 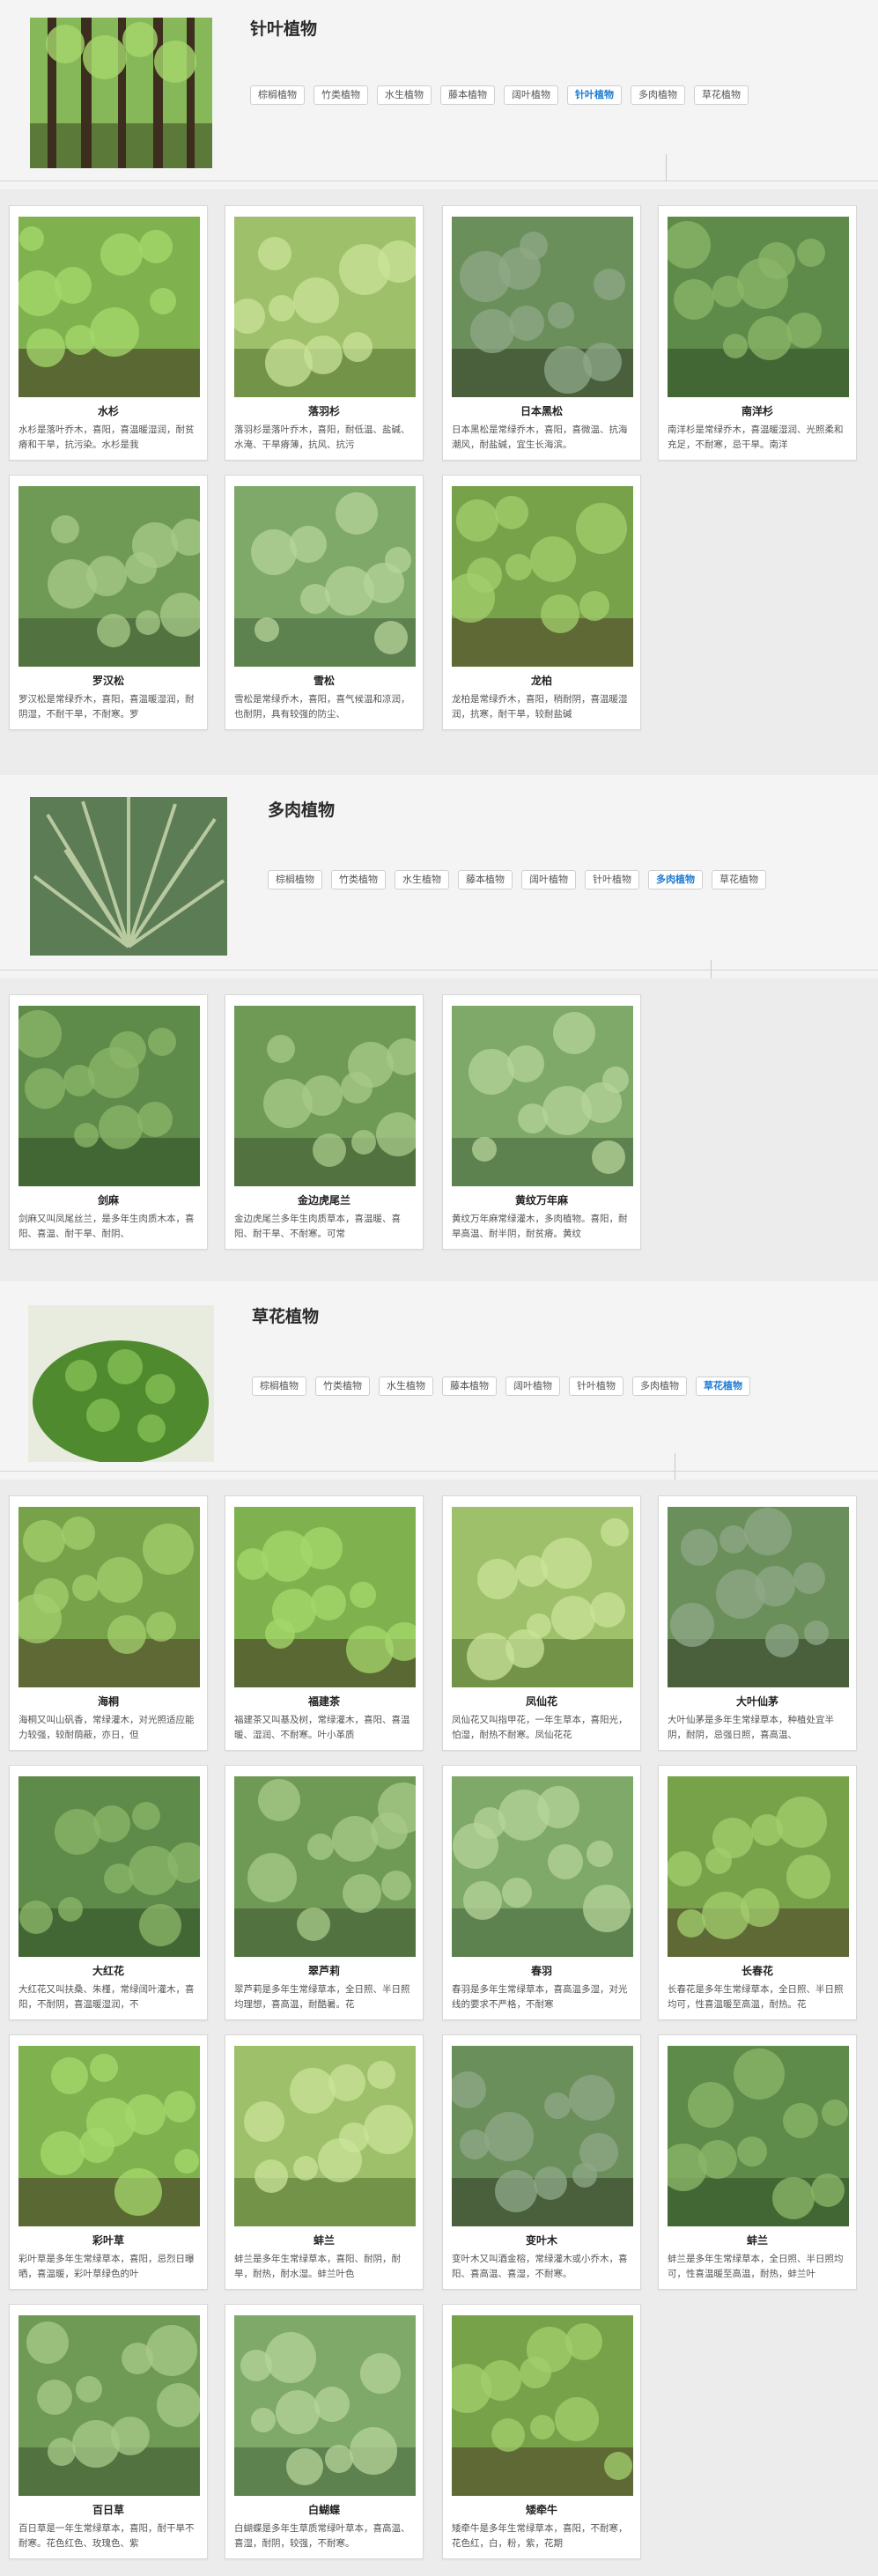 I want to click on plant-name: 百日草, so click(x=108, y=2509).